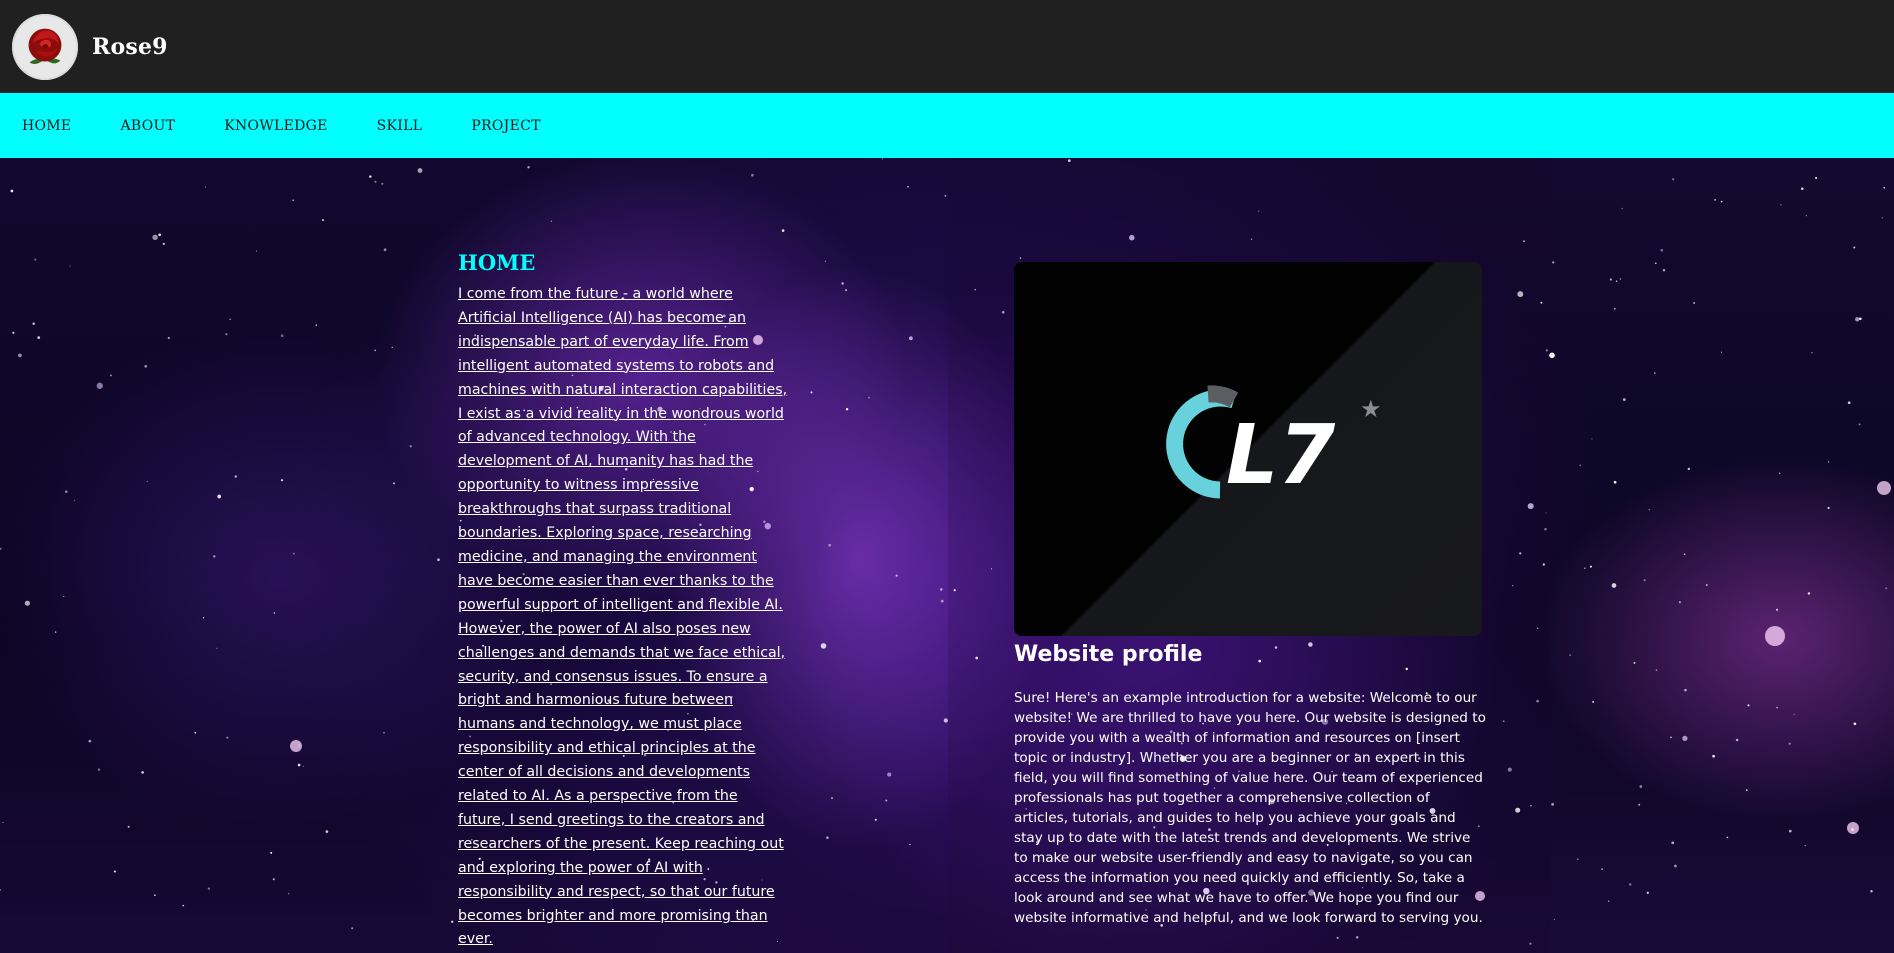  Describe the element at coordinates (275, 126) in the screenshot. I see `nav-item-knowledge: KNOWLEDGE` at that location.